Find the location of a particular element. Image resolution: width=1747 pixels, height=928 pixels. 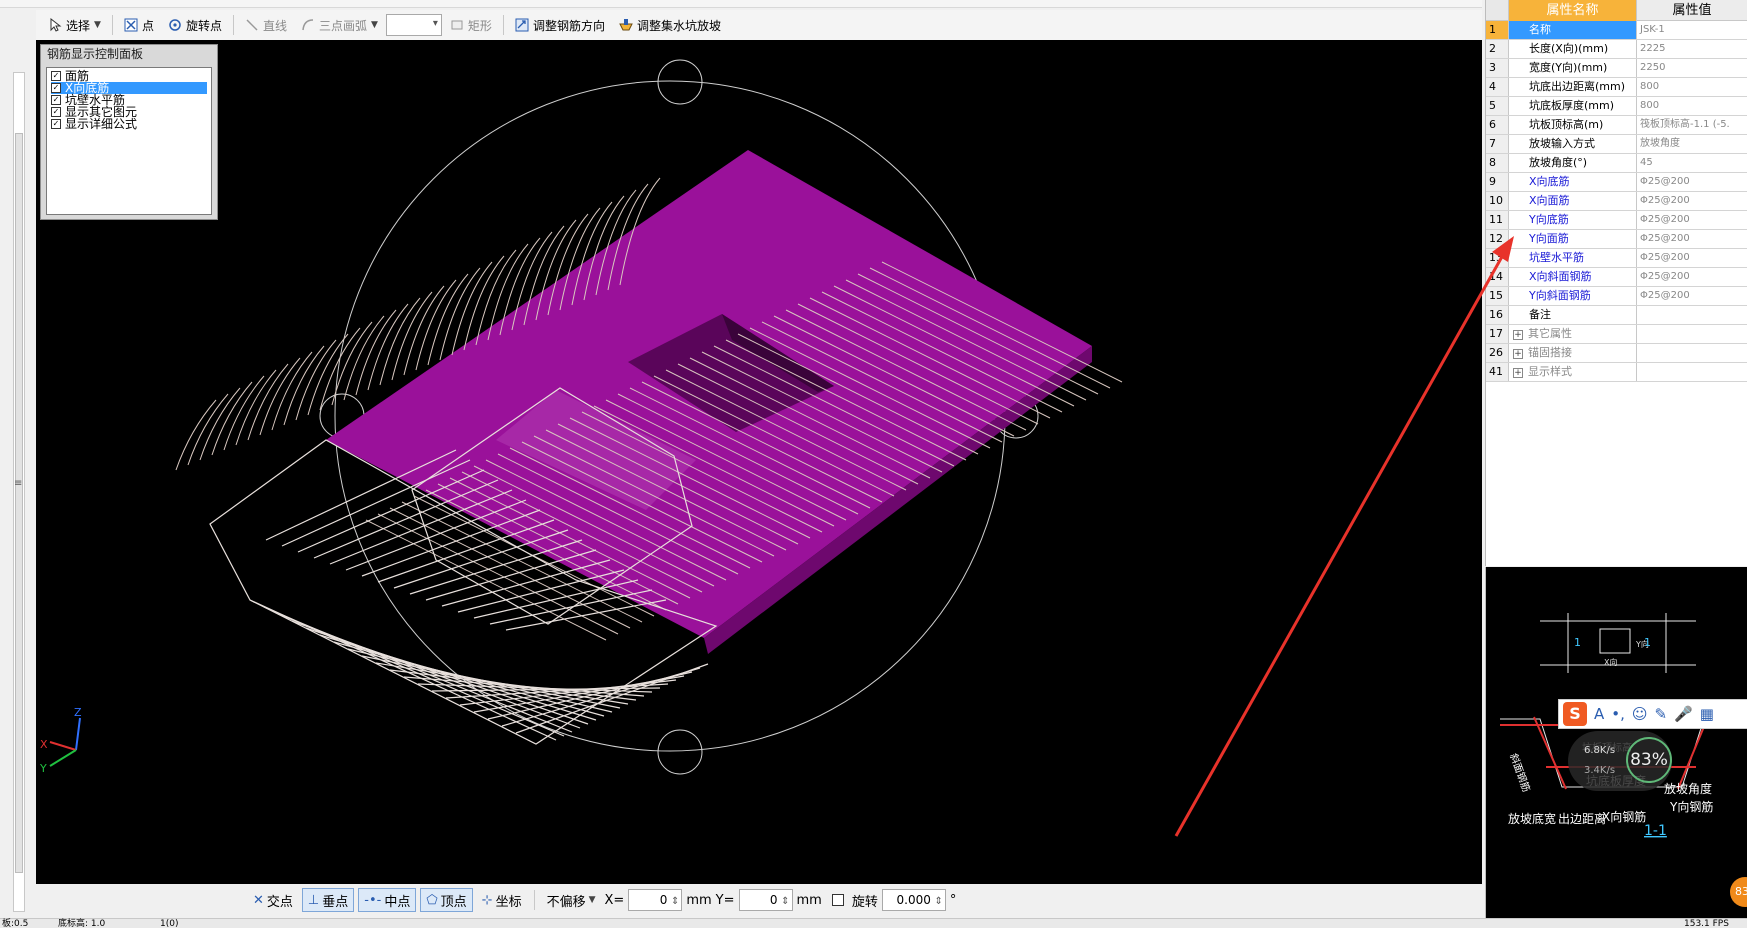

rect-button: 矩形 is located at coordinates (471, 25).